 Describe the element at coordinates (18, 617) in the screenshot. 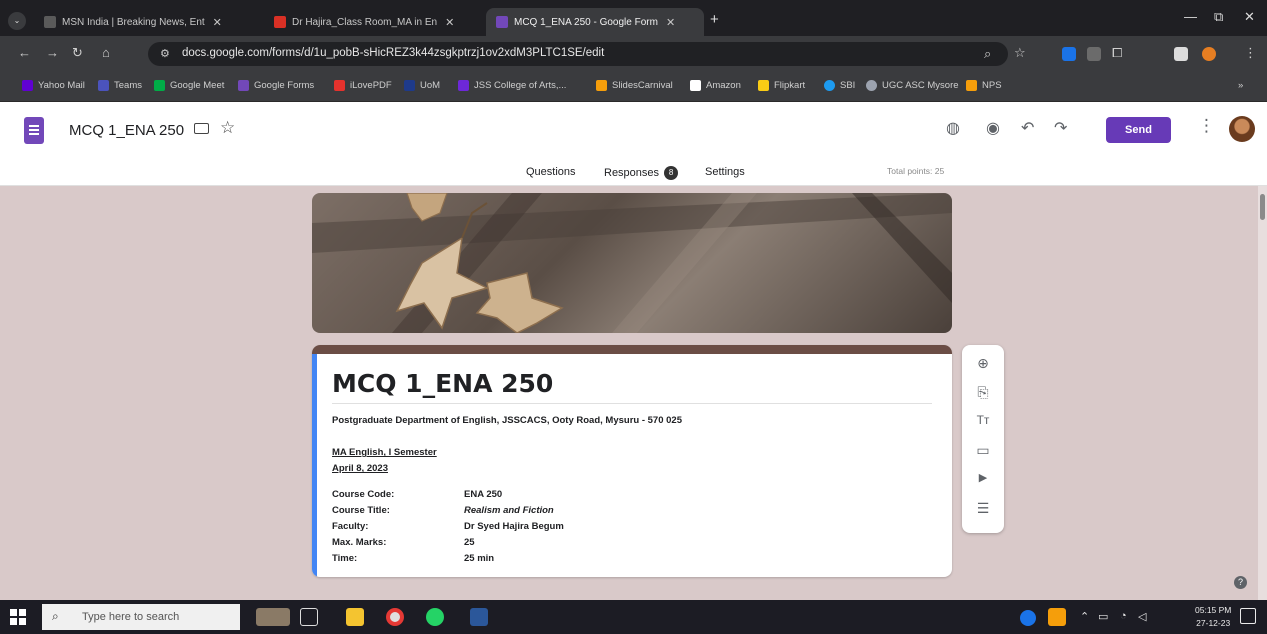

I see `windows-start-icon` at that location.